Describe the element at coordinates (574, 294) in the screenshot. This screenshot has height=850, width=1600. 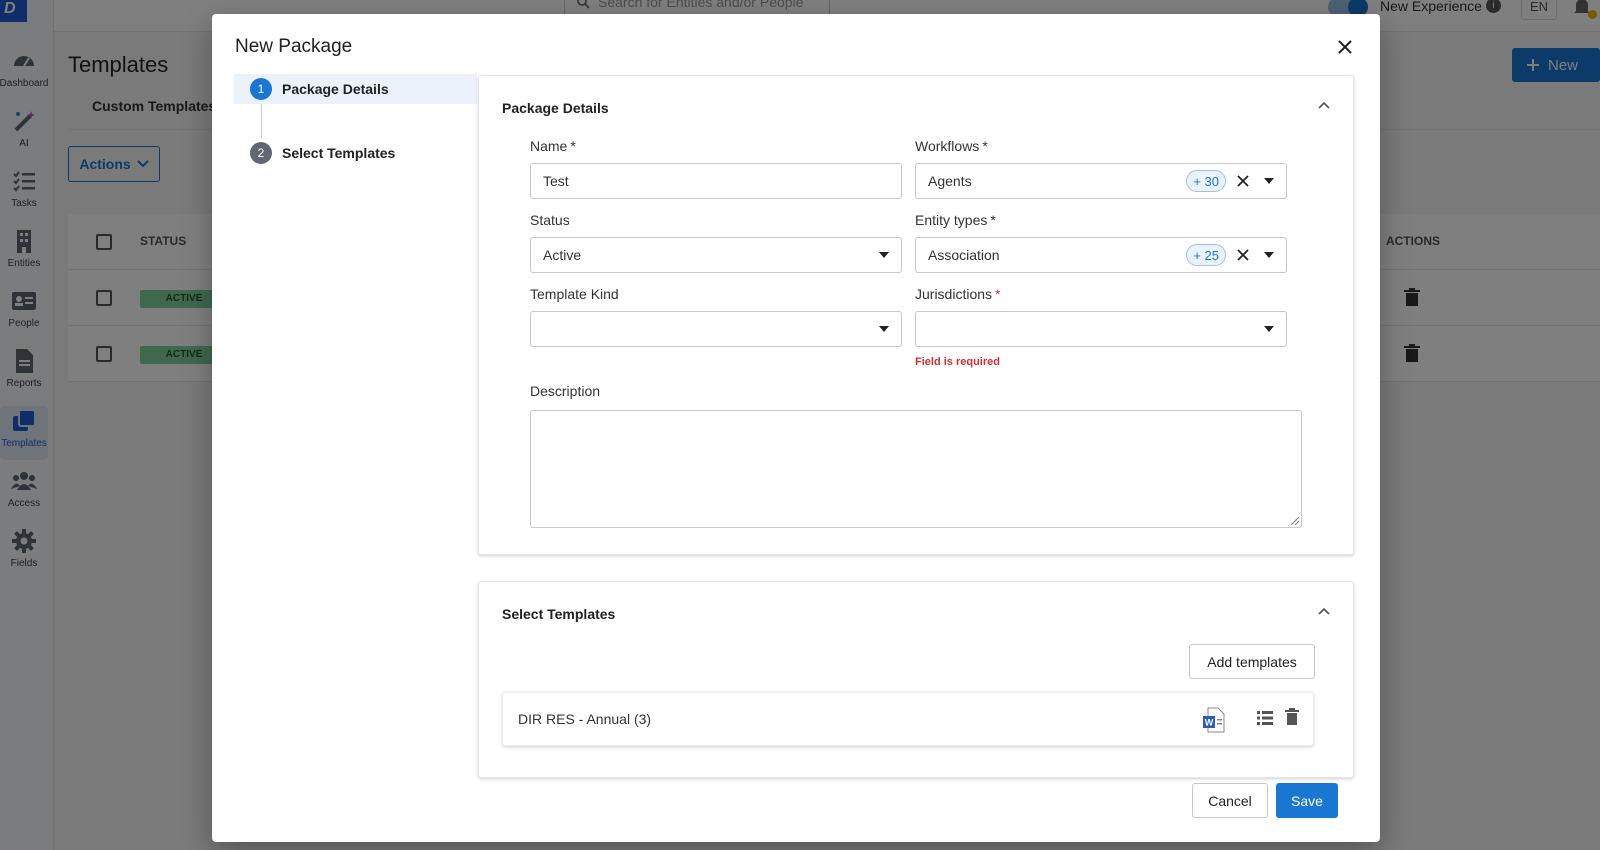
I see `template-kind-label-text: Template Kind` at that location.